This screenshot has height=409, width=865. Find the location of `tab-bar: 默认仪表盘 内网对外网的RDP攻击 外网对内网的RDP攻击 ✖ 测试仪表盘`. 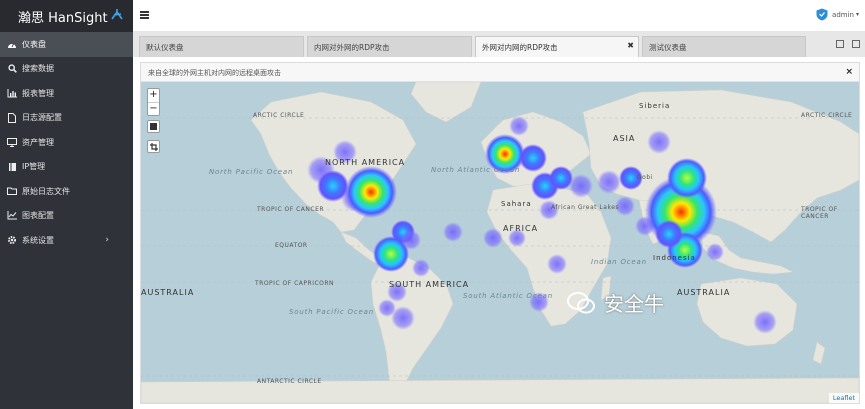

tab-bar: 默认仪表盘 内网对外网的RDP攻击 外网对内网的RDP攻击 ✖ 测试仪表盘 is located at coordinates (499, 44).